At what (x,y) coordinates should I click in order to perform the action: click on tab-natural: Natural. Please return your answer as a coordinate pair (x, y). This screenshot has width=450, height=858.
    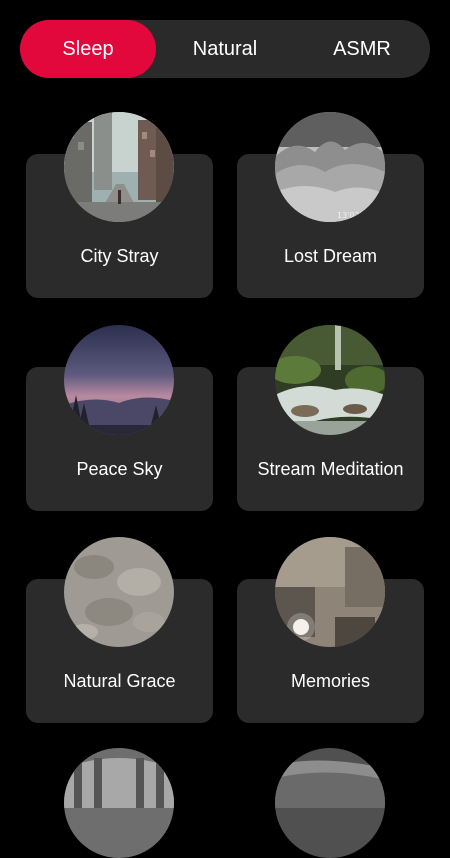
    Looking at the image, I should click on (225, 49).